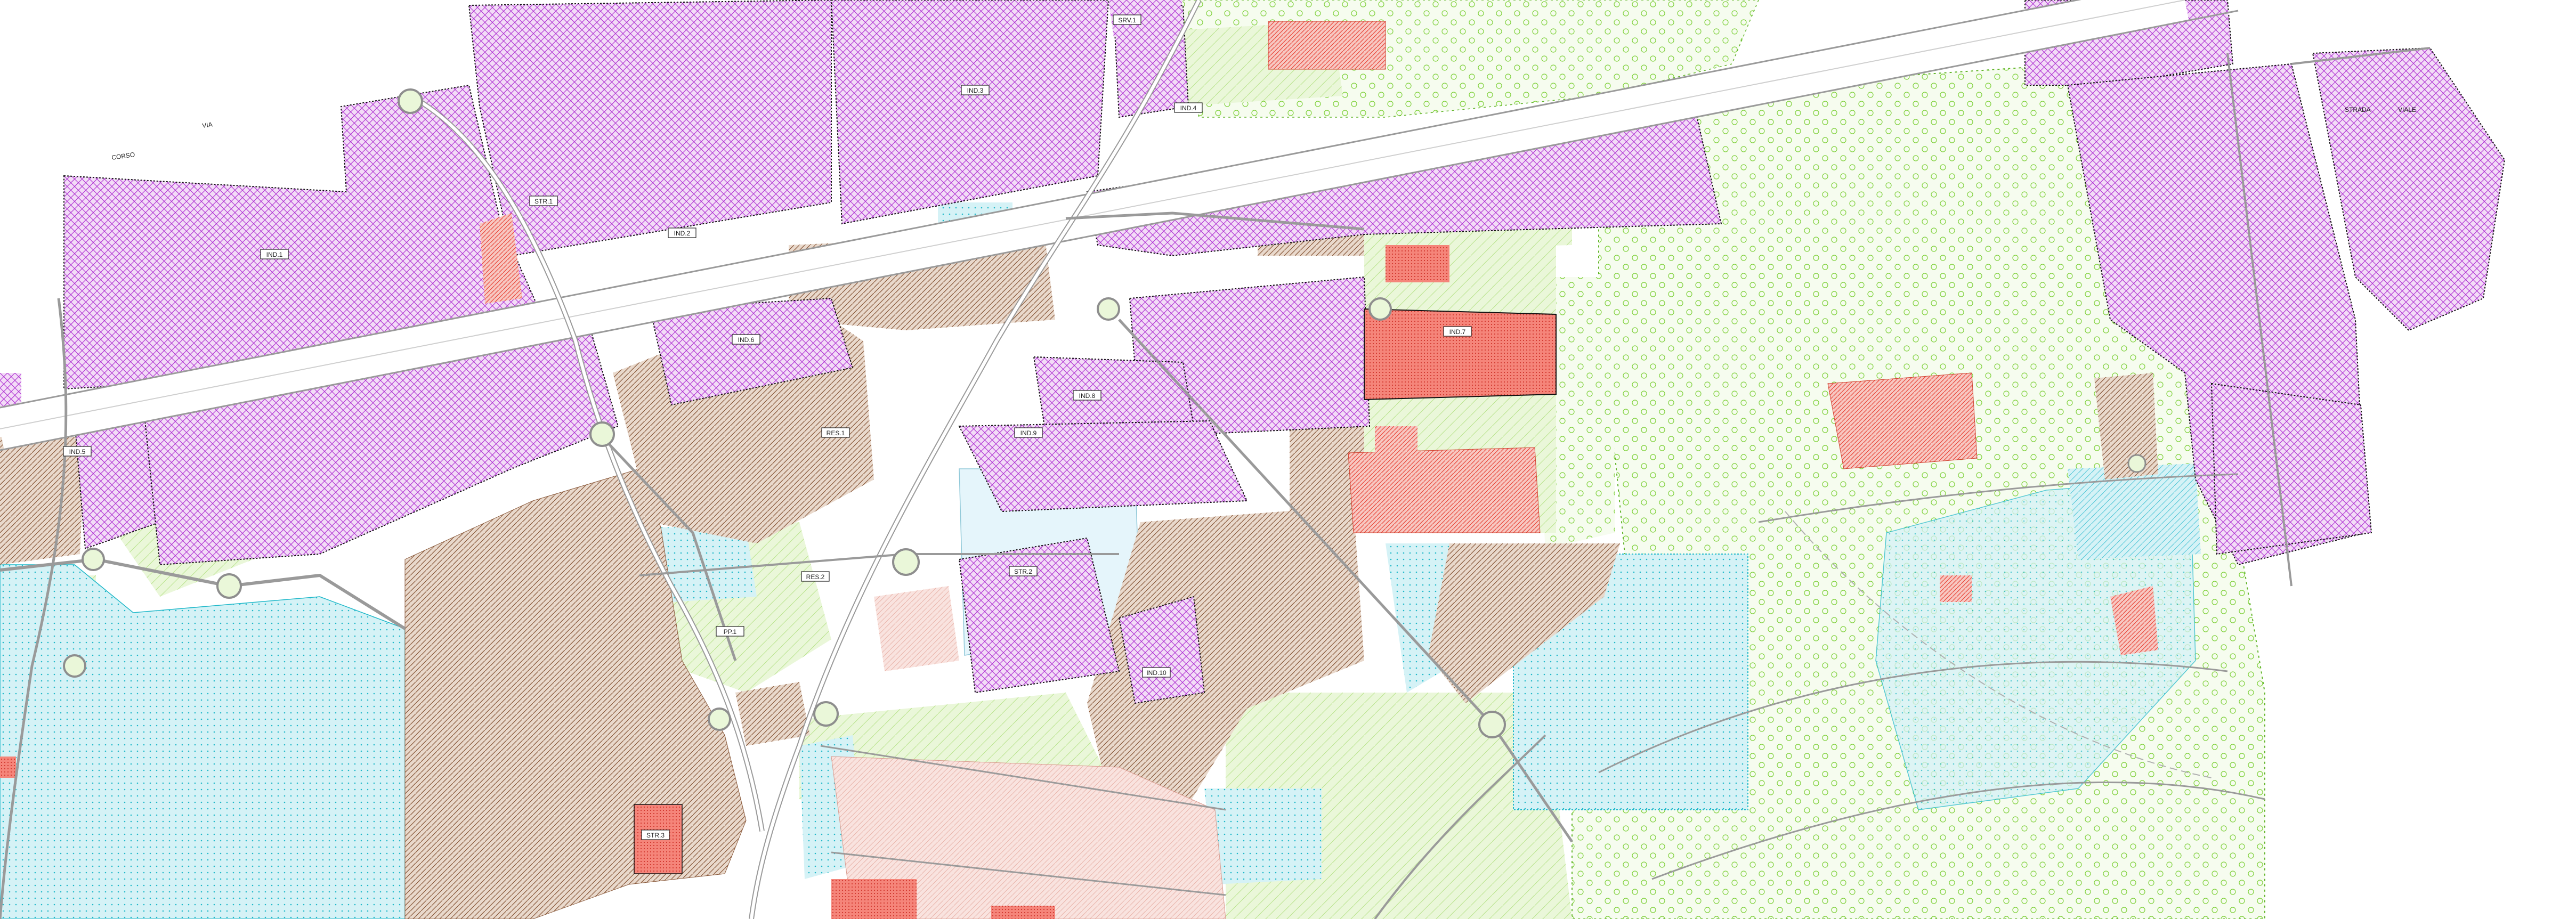 This screenshot has width=2576, height=919. I want to click on zone-code-text: IND.2, so click(683, 233).